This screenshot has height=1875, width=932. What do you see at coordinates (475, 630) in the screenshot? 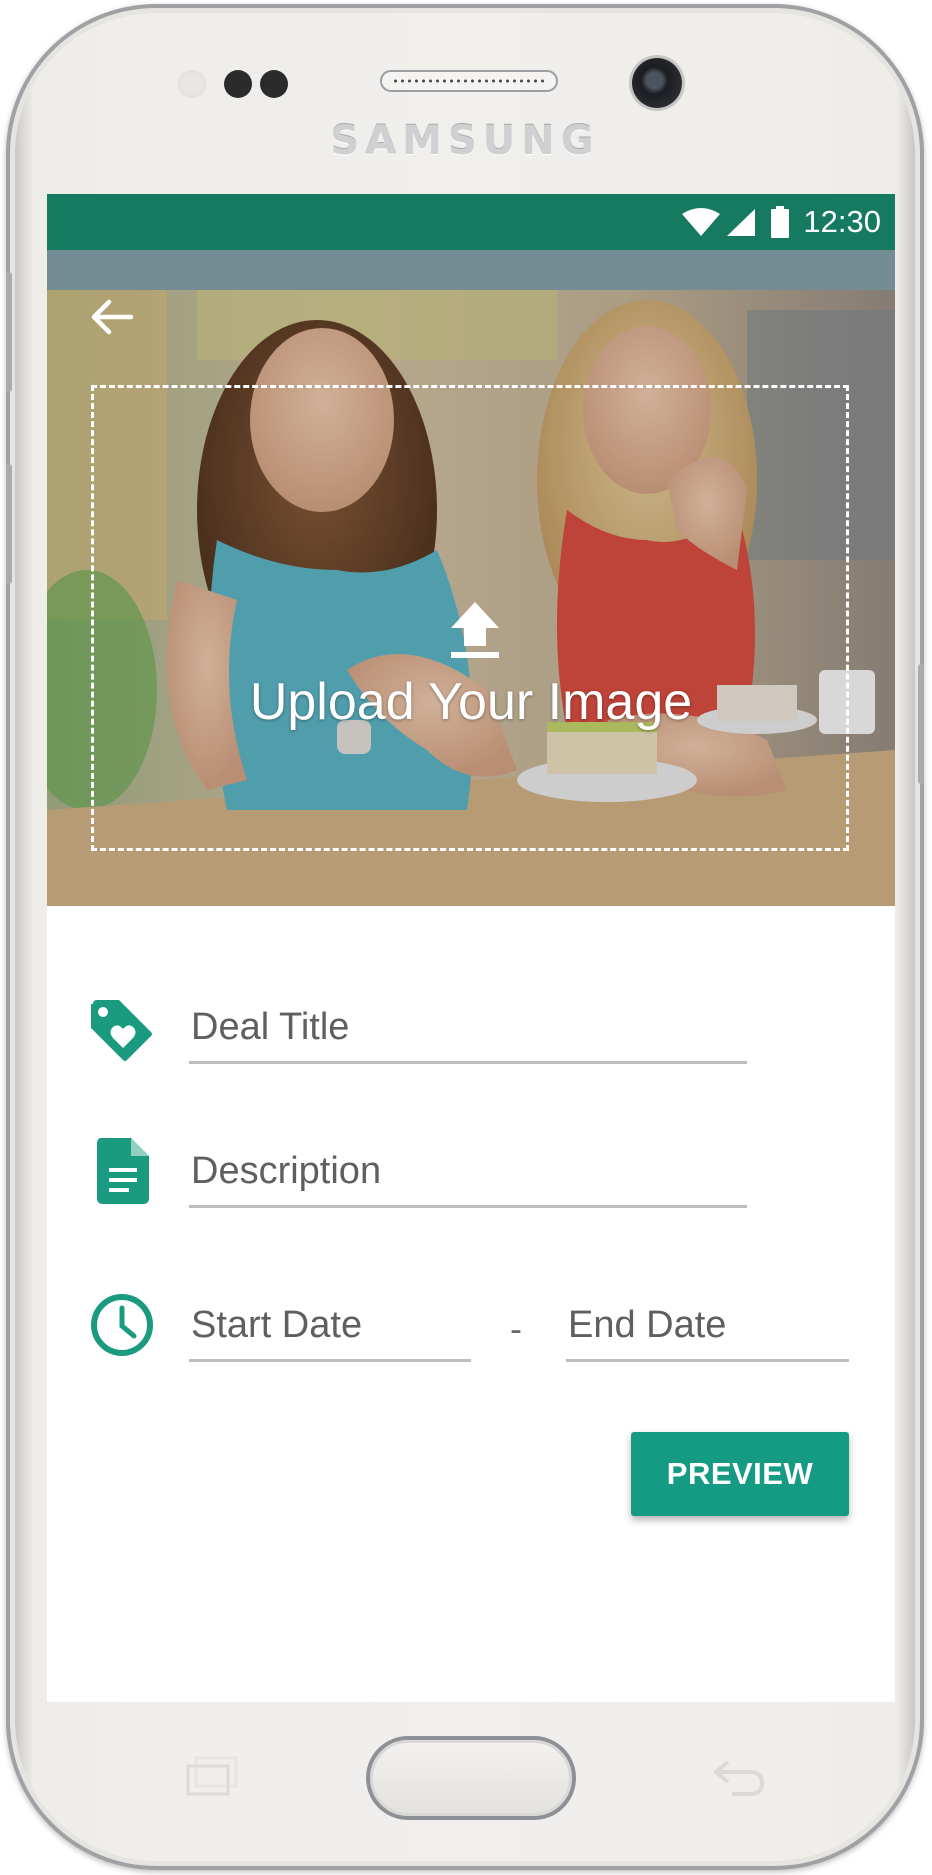
I see `upload-icon` at bounding box center [475, 630].